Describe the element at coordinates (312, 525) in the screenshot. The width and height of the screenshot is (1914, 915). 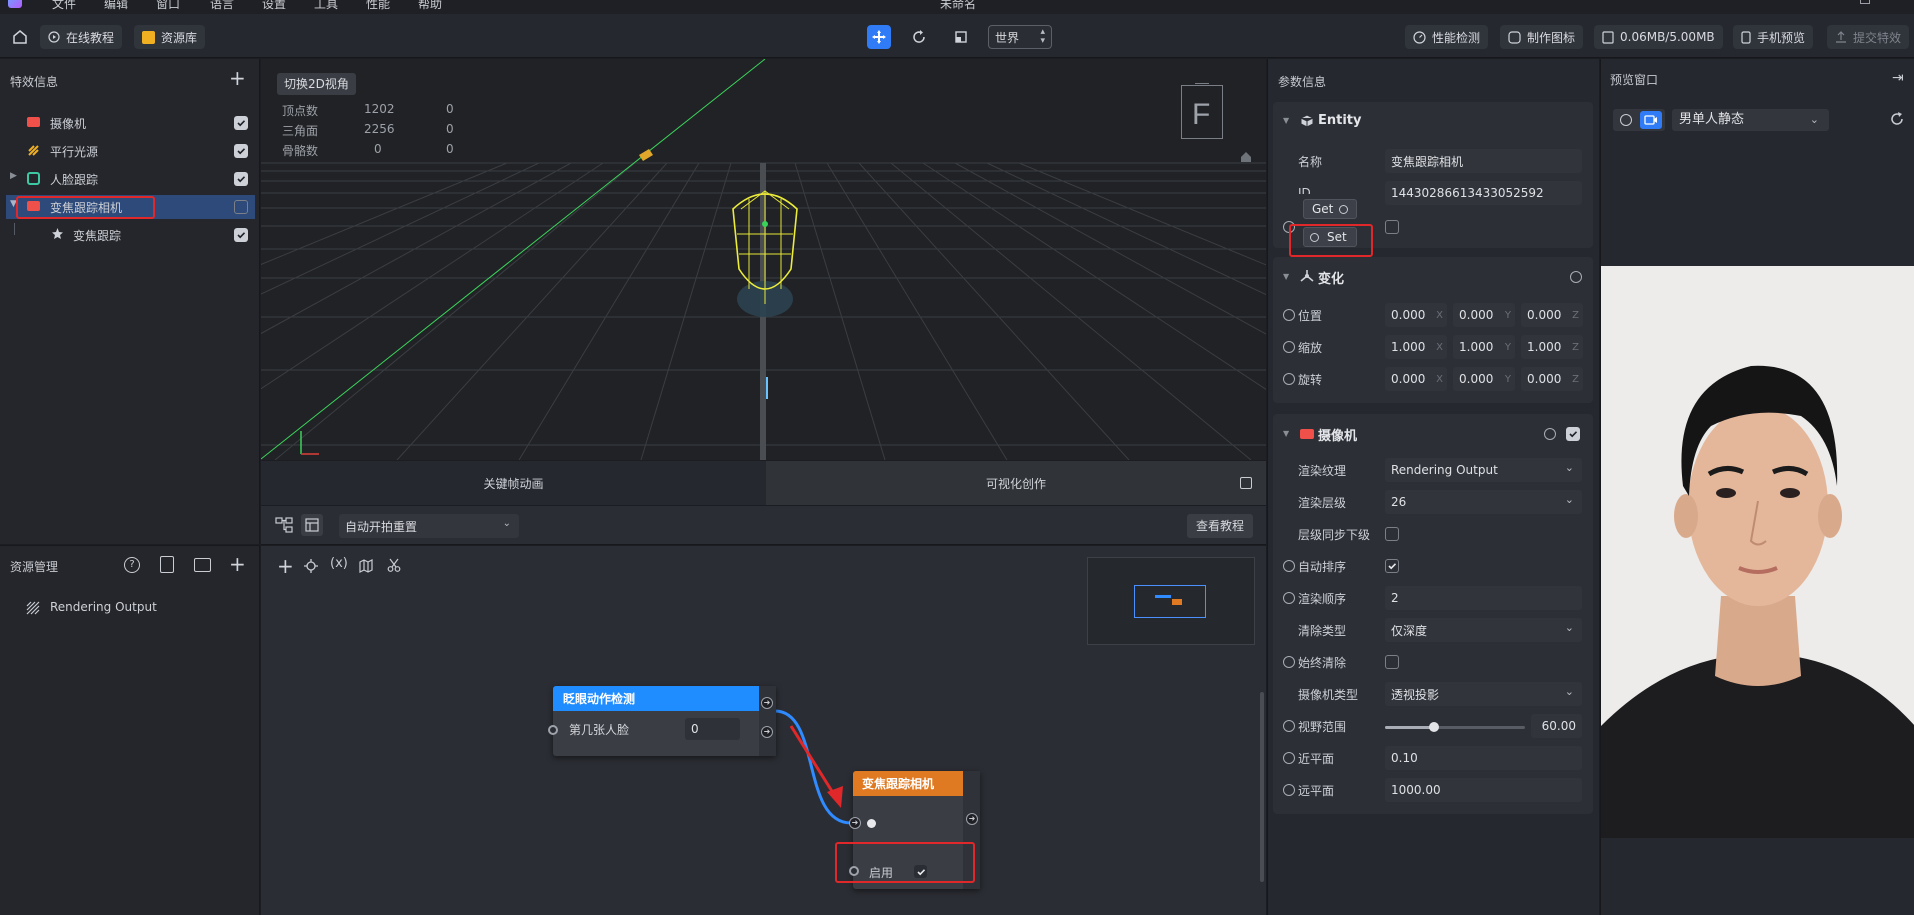
I see `layout-panel-icon` at that location.